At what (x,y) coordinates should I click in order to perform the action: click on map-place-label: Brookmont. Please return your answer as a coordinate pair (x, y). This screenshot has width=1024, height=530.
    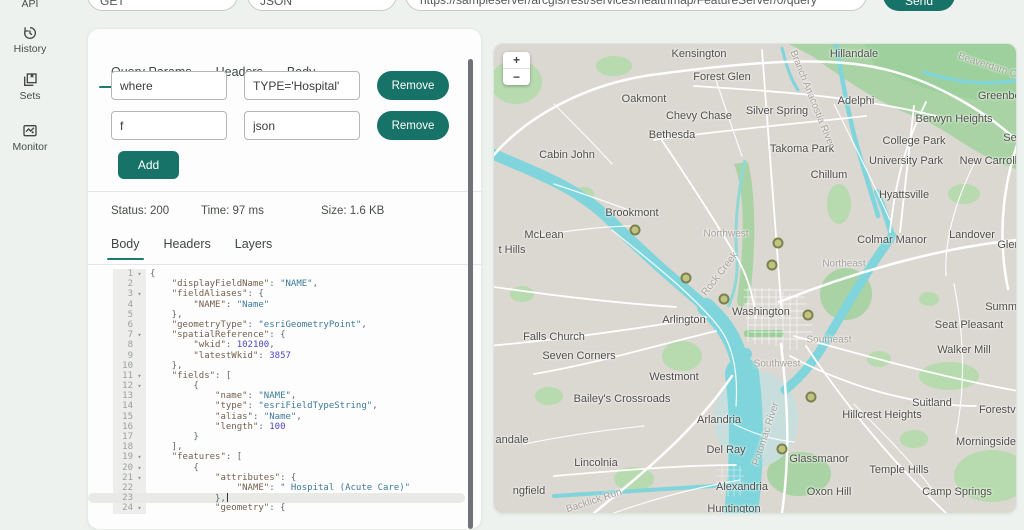
    Looking at the image, I should click on (632, 213).